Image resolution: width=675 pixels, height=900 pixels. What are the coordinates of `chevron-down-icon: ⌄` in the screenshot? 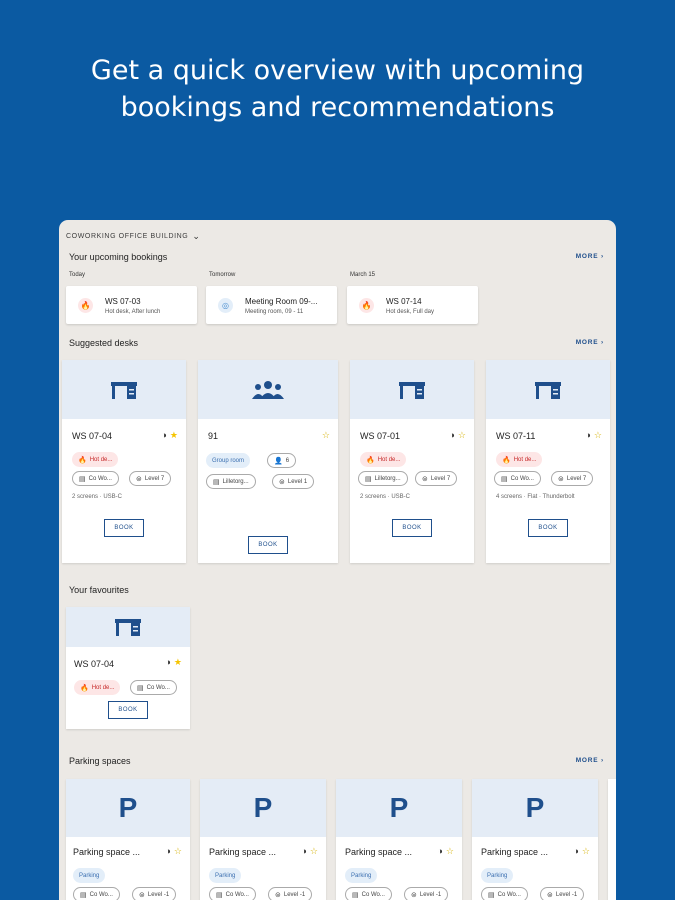 It's located at (196, 236).